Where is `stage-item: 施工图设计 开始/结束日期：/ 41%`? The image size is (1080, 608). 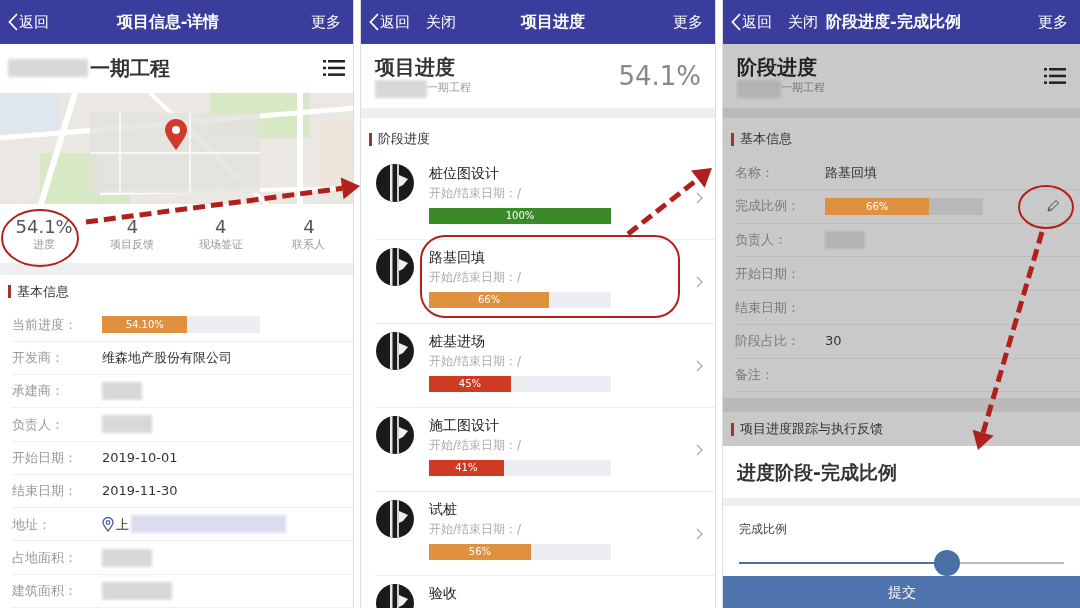
stage-item: 施工图设计 开始/结束日期：/ 41% is located at coordinates (545, 450).